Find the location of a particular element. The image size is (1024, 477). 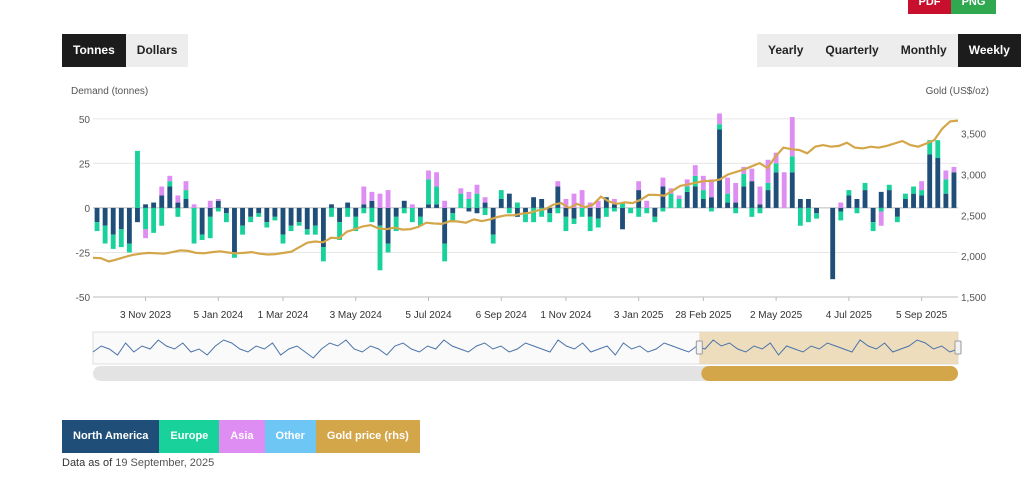

y2-axis-title: Gold (US$/oz) is located at coordinates (957, 91).